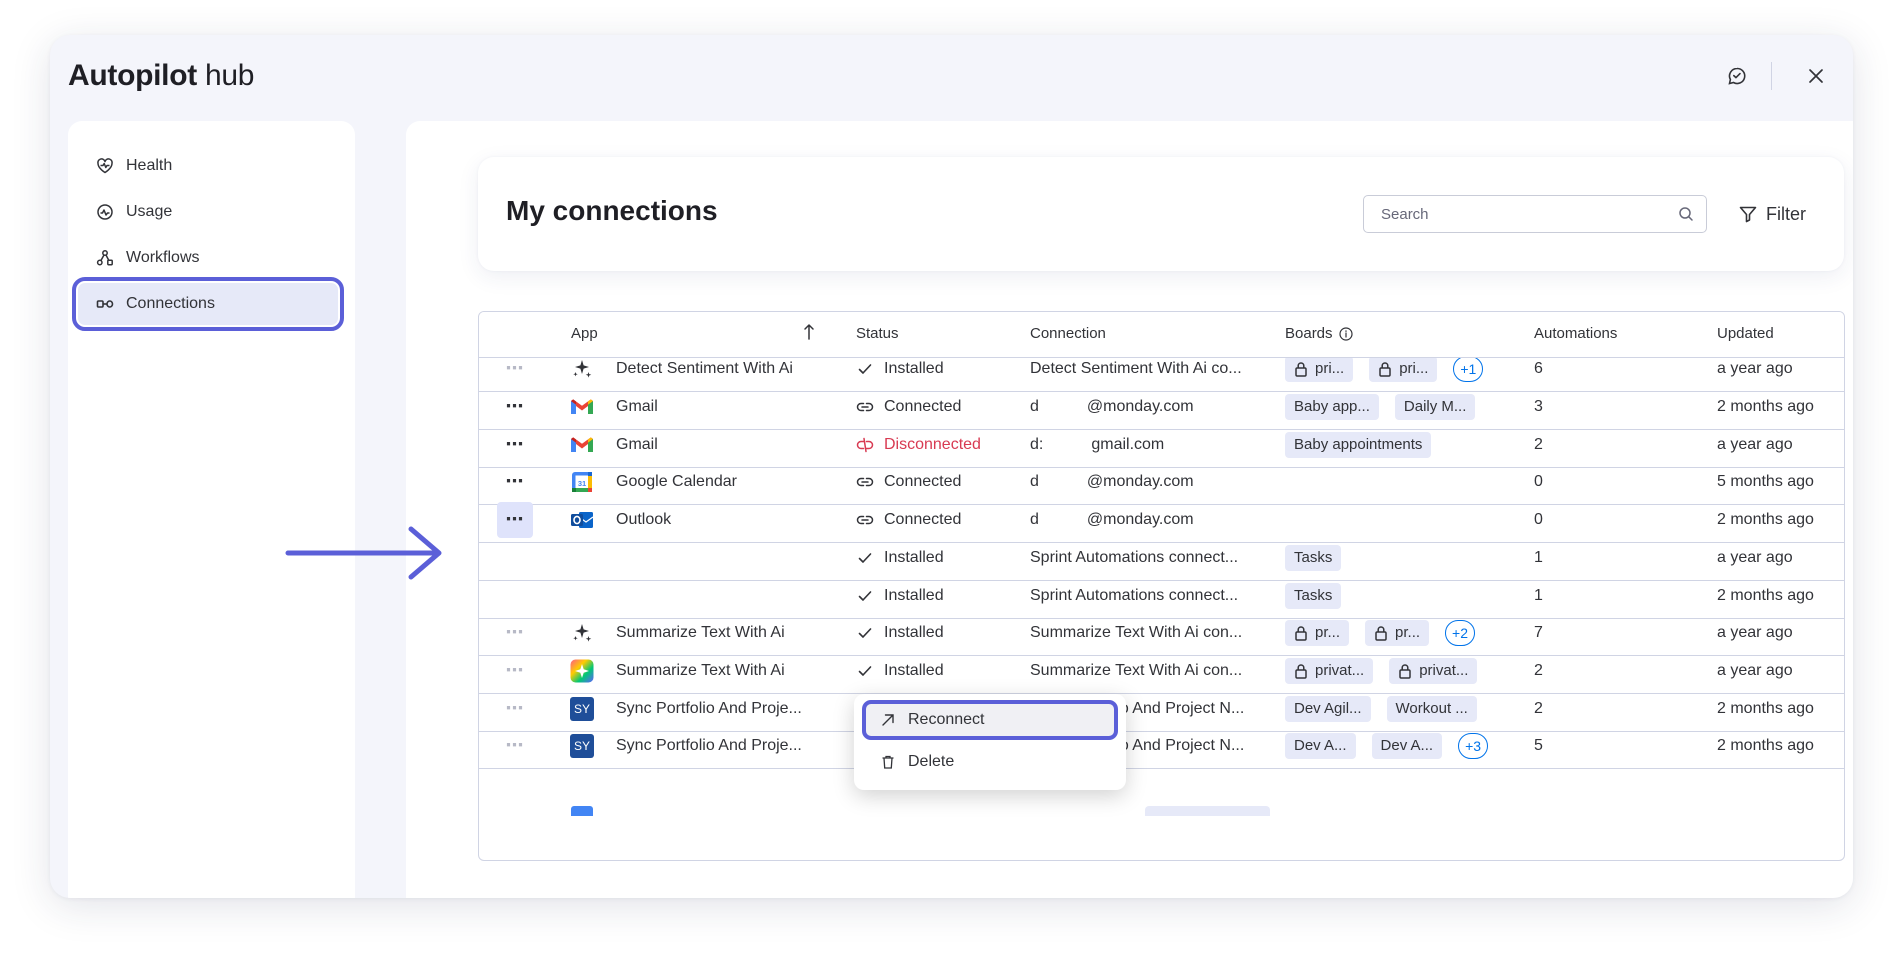 The image size is (1903, 963). I want to click on row-menu-cell: ⋯, so click(515, 745).